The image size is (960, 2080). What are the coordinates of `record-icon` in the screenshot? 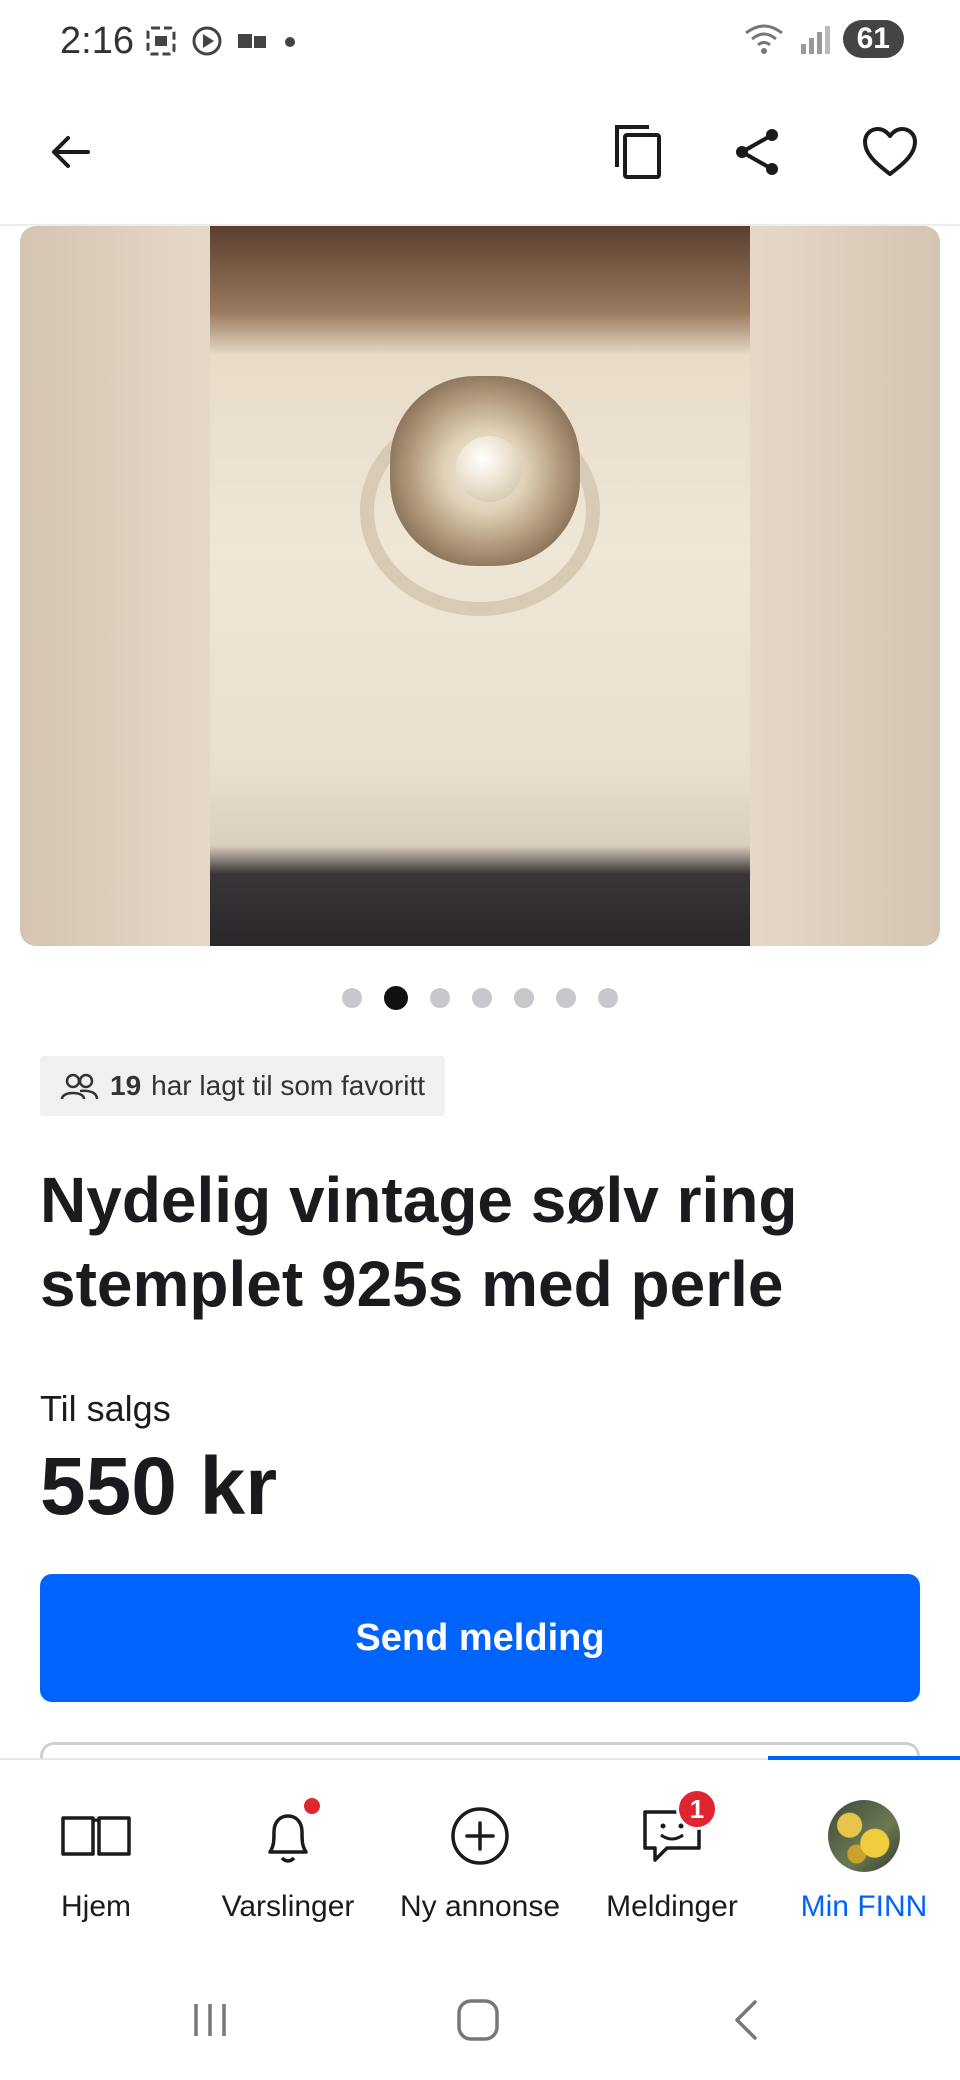 It's located at (207, 41).